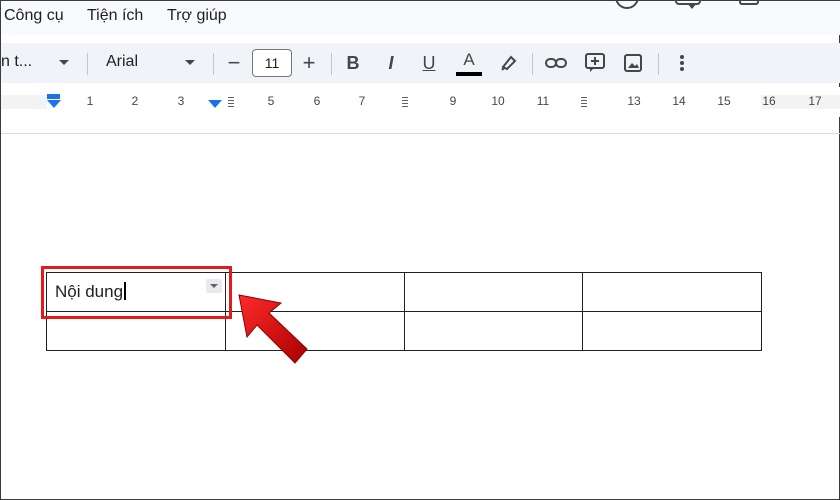  Describe the element at coordinates (89, 291) in the screenshot. I see `cell-text: Nội dung` at that location.